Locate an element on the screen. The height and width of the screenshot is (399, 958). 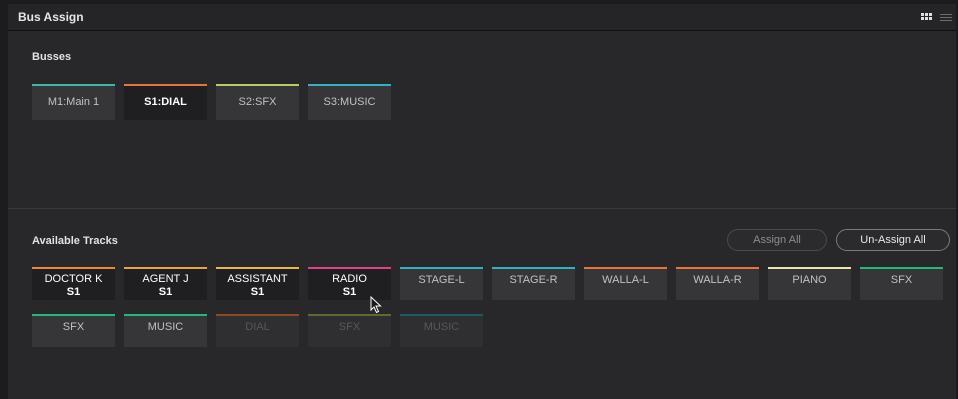
track-tile-label: DIAL is located at coordinates (257, 327).